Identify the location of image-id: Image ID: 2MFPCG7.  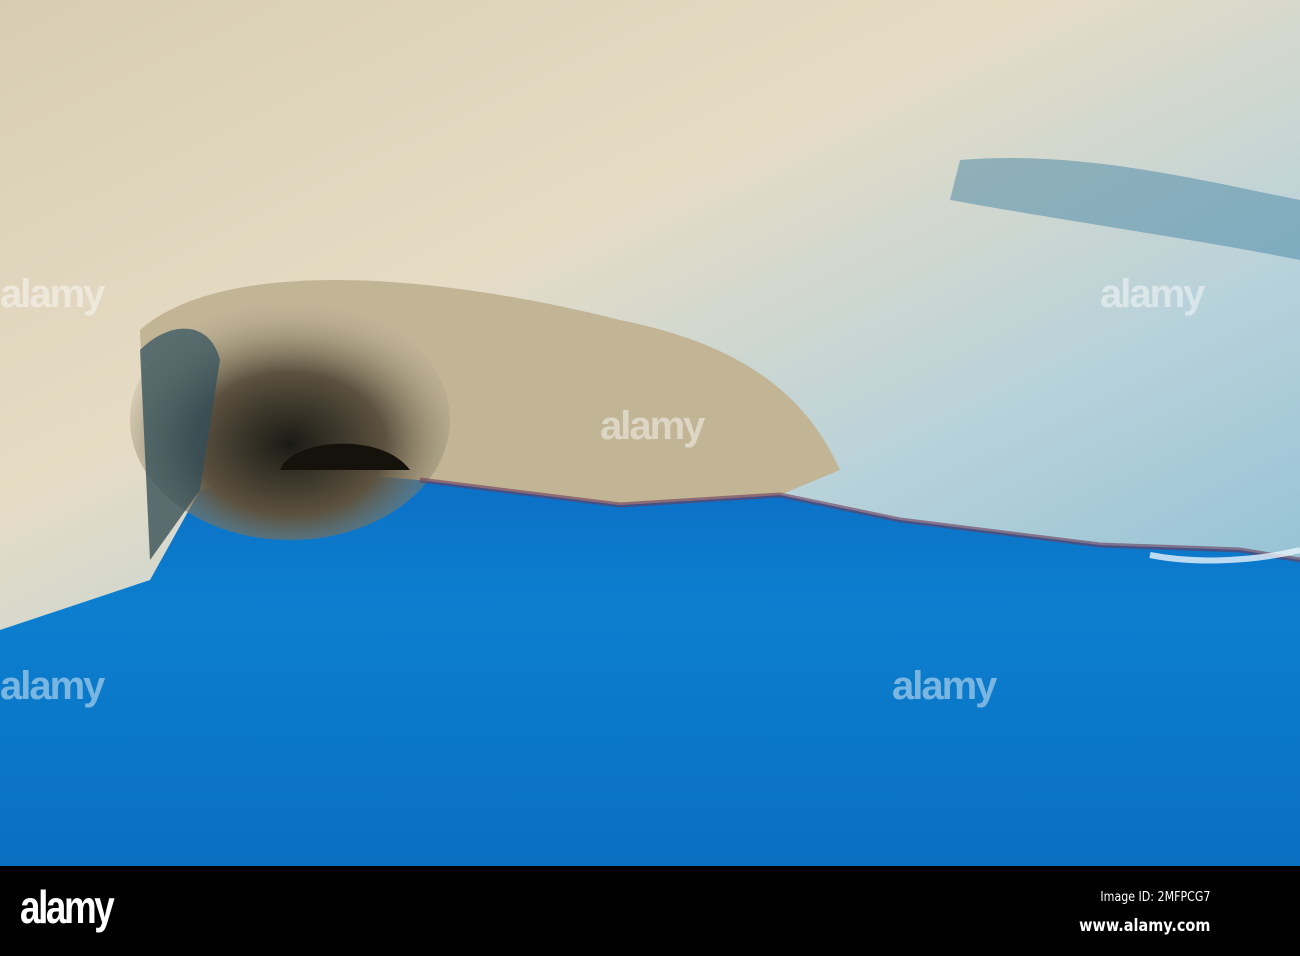
(1154, 897).